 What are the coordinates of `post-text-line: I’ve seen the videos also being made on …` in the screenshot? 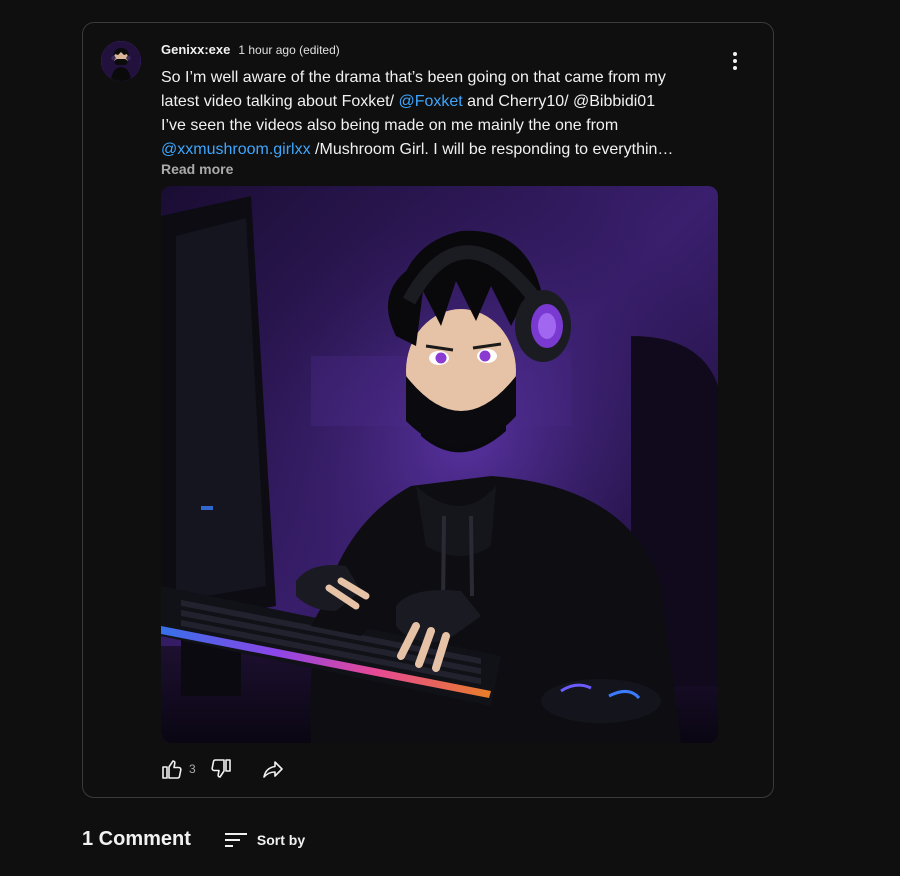 It's located at (390, 125).